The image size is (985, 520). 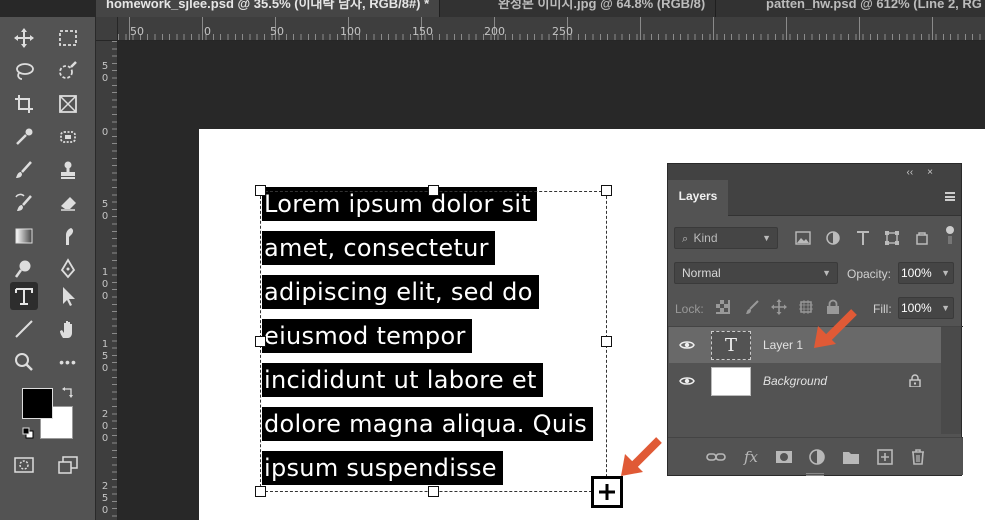 What do you see at coordinates (28, 433) in the screenshot?
I see `default-colors-icon` at bounding box center [28, 433].